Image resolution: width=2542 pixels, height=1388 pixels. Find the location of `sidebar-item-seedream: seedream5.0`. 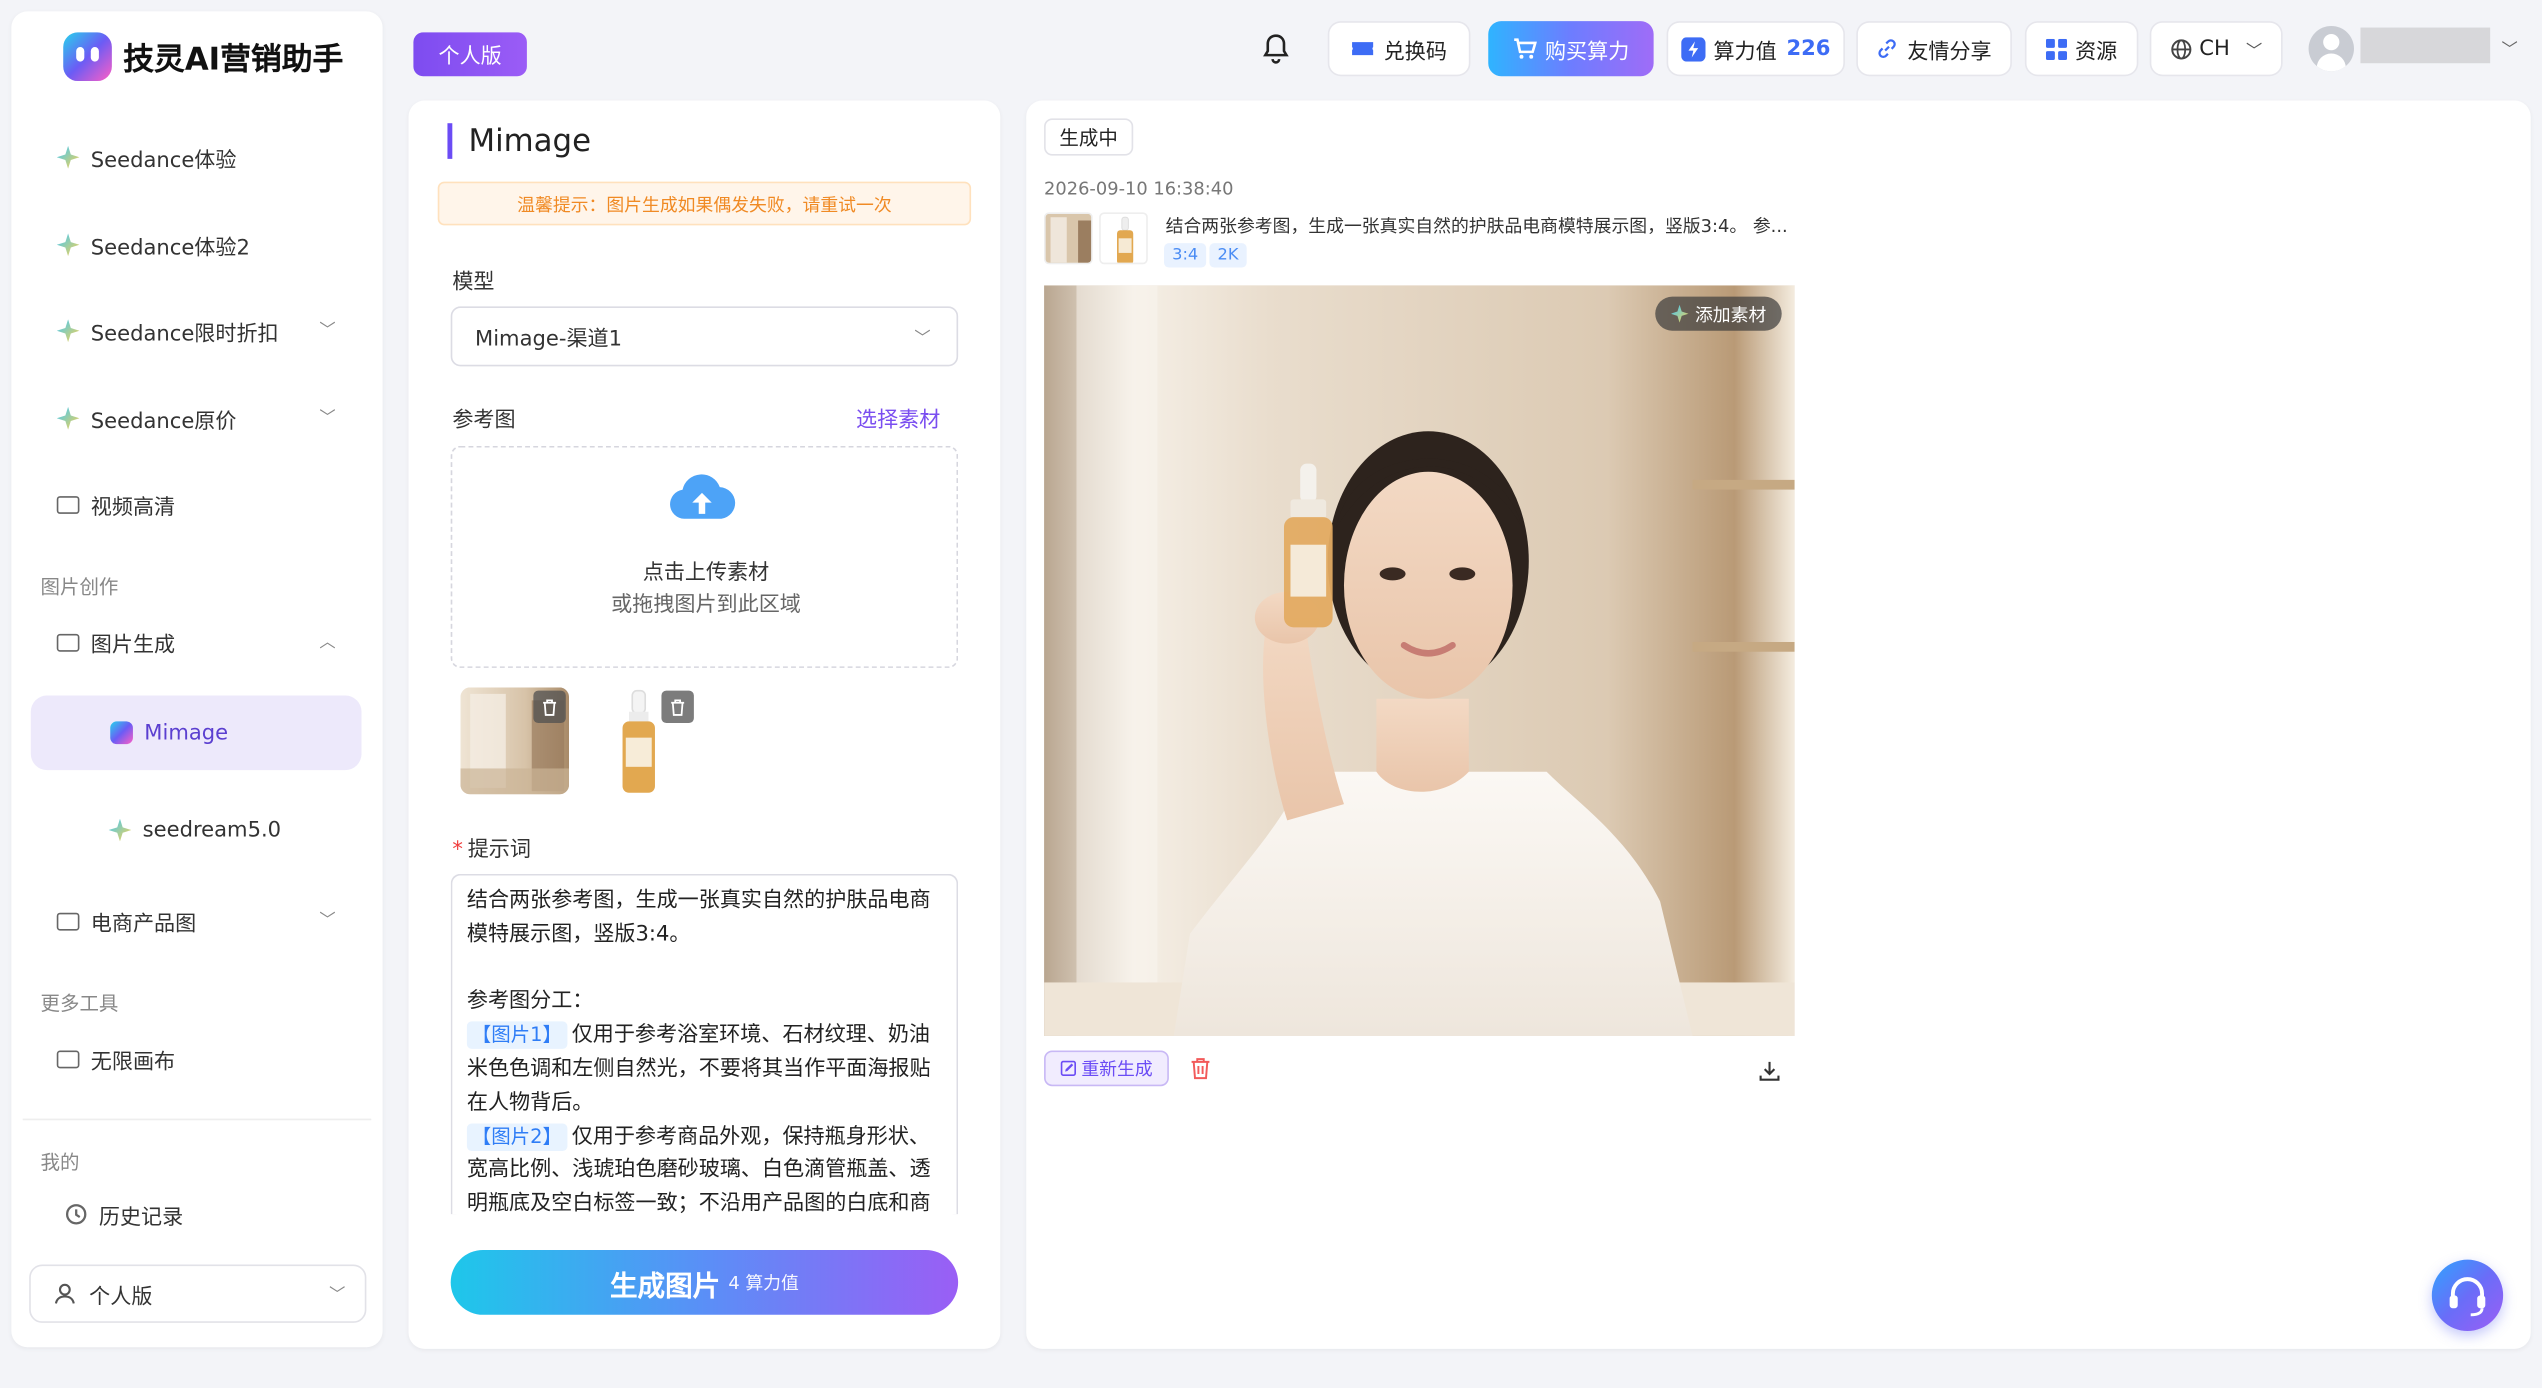

sidebar-item-seedream: seedream5.0 is located at coordinates (185, 830).